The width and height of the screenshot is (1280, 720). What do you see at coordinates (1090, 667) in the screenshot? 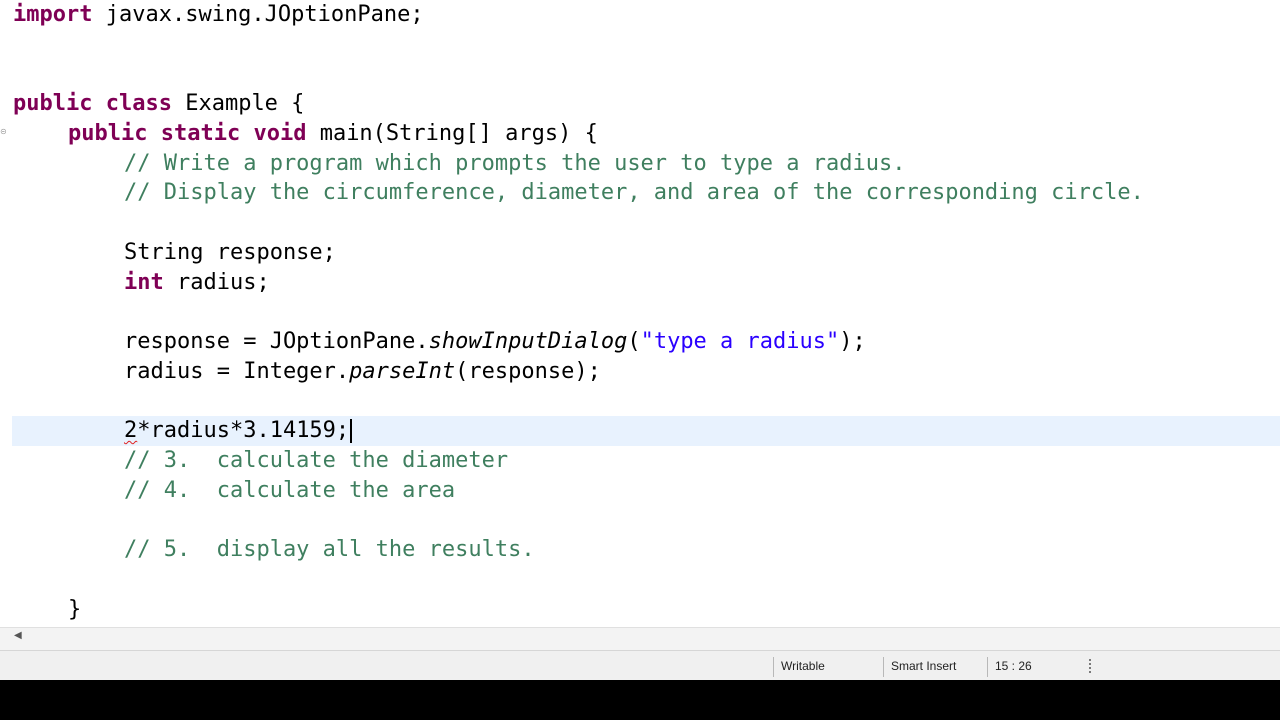
I see `status-grip-icon` at bounding box center [1090, 667].